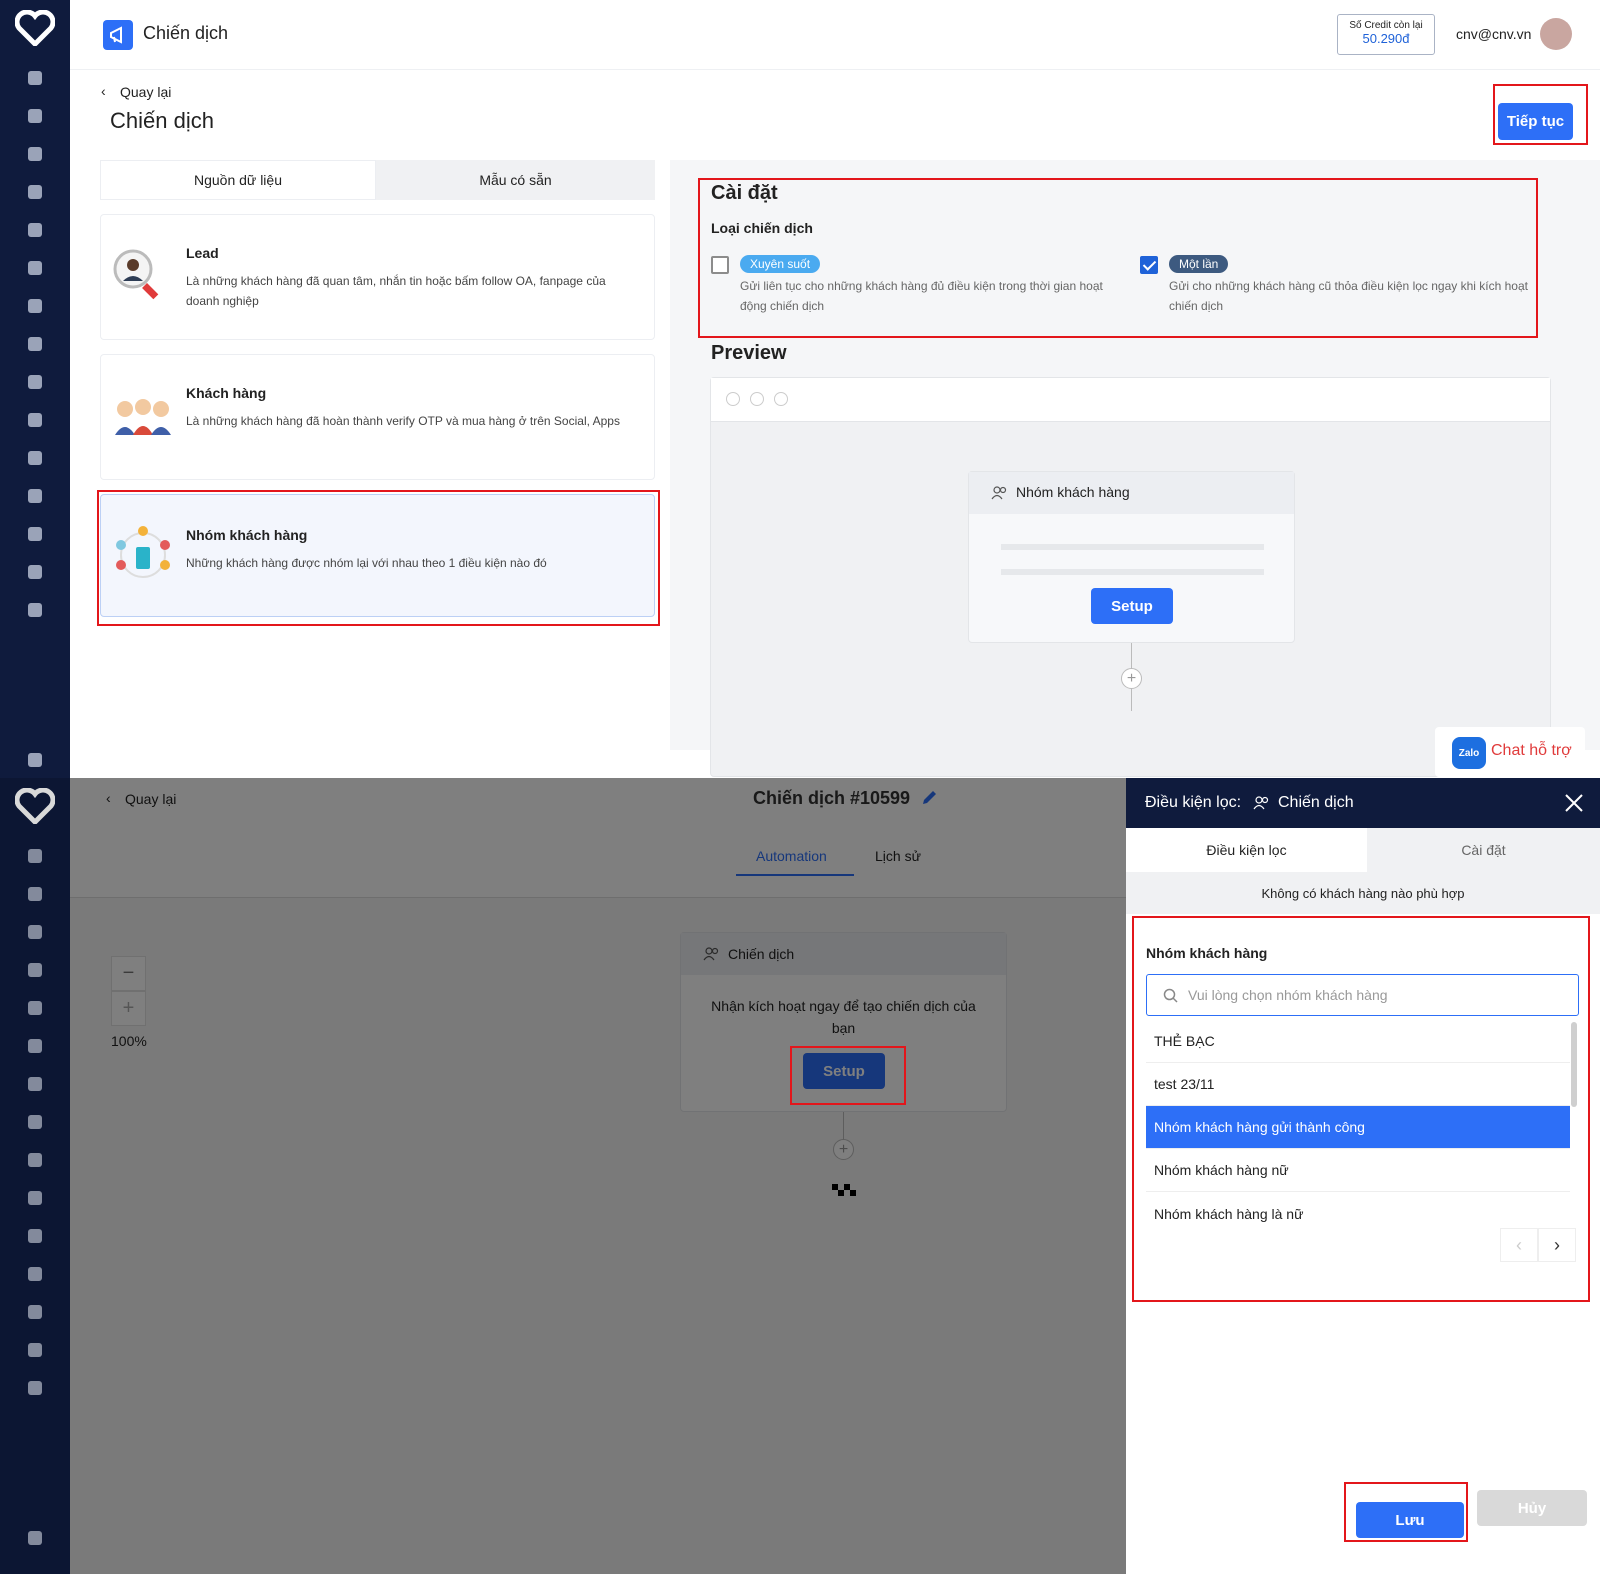 This screenshot has width=1600, height=1574. I want to click on gift-icon, so click(35, 116).